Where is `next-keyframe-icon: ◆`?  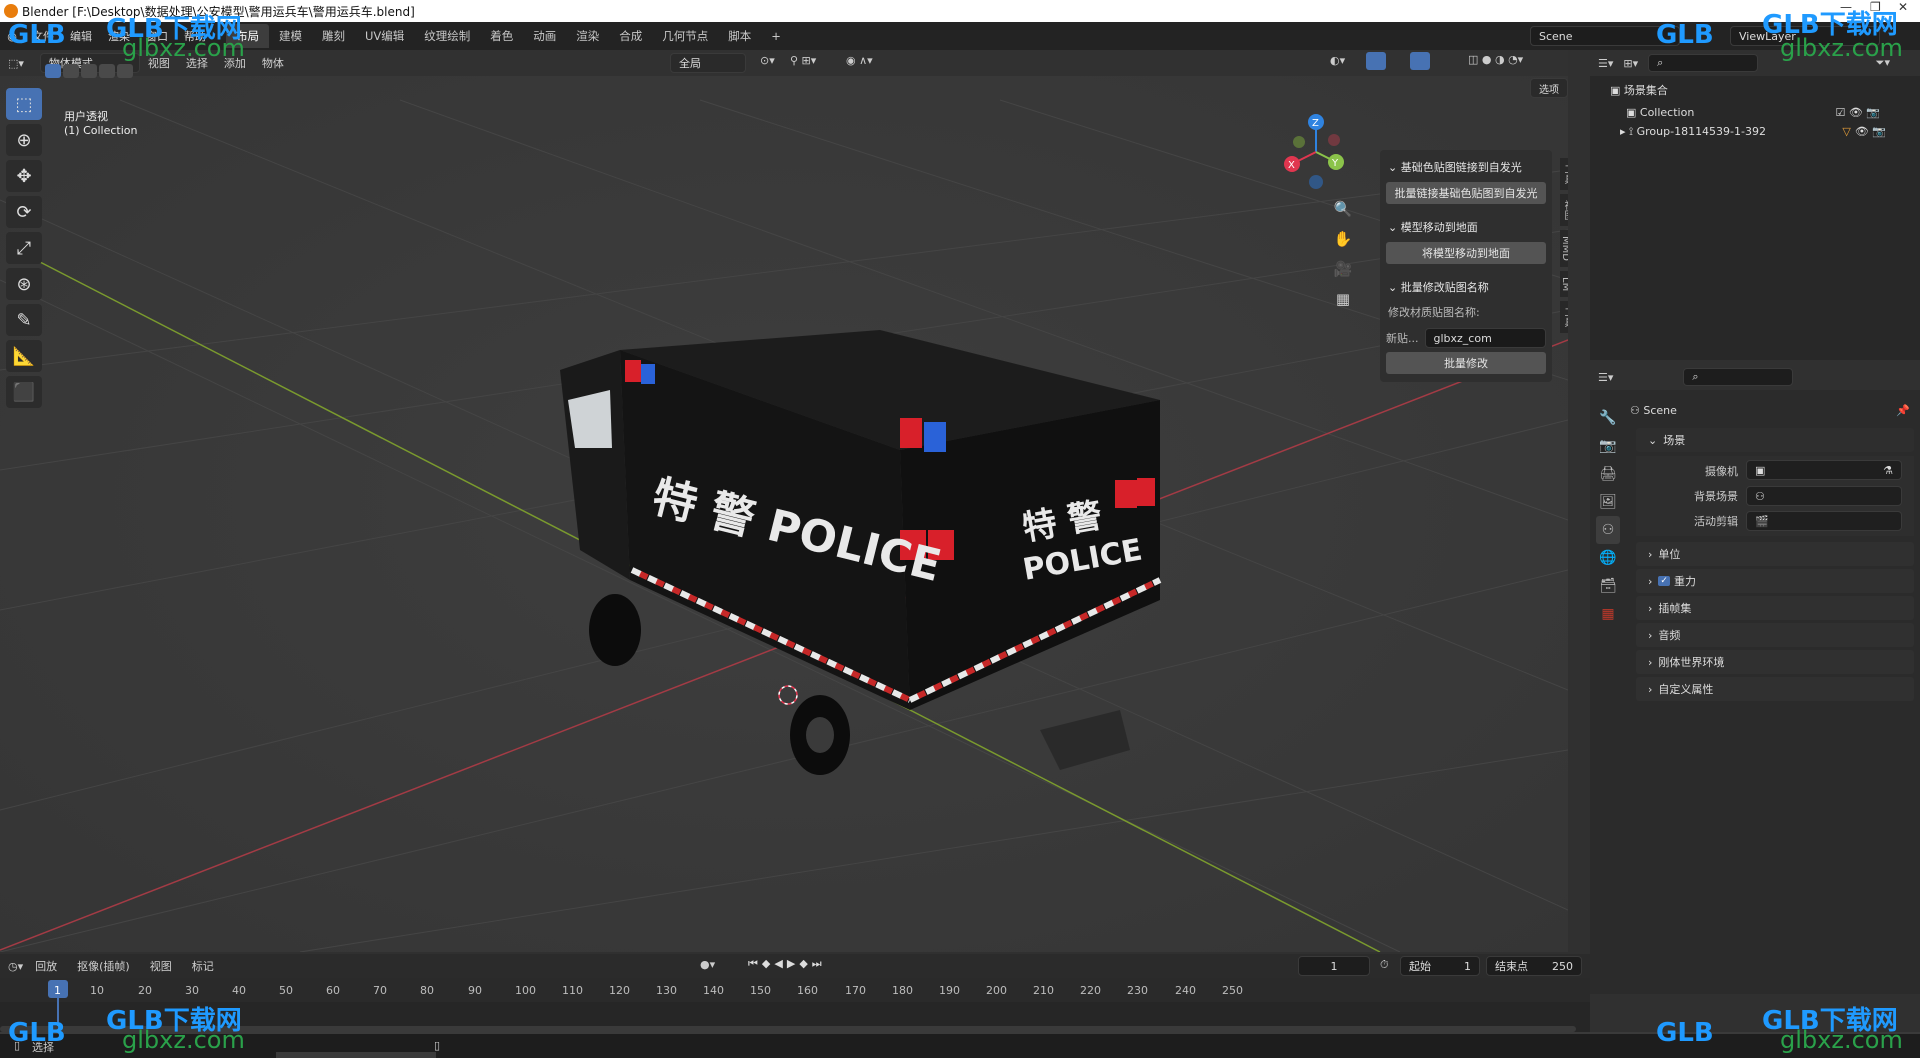 next-keyframe-icon: ◆ is located at coordinates (805, 963).